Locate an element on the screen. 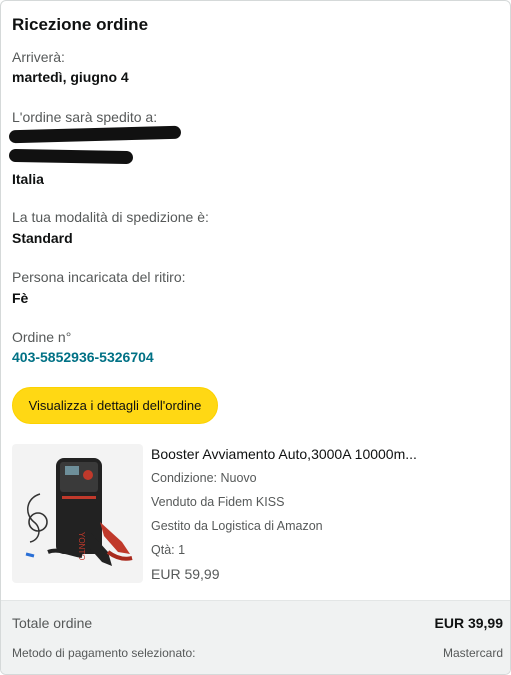 The height and width of the screenshot is (675, 511). pickup-person-value: Fè is located at coordinates (20, 298).